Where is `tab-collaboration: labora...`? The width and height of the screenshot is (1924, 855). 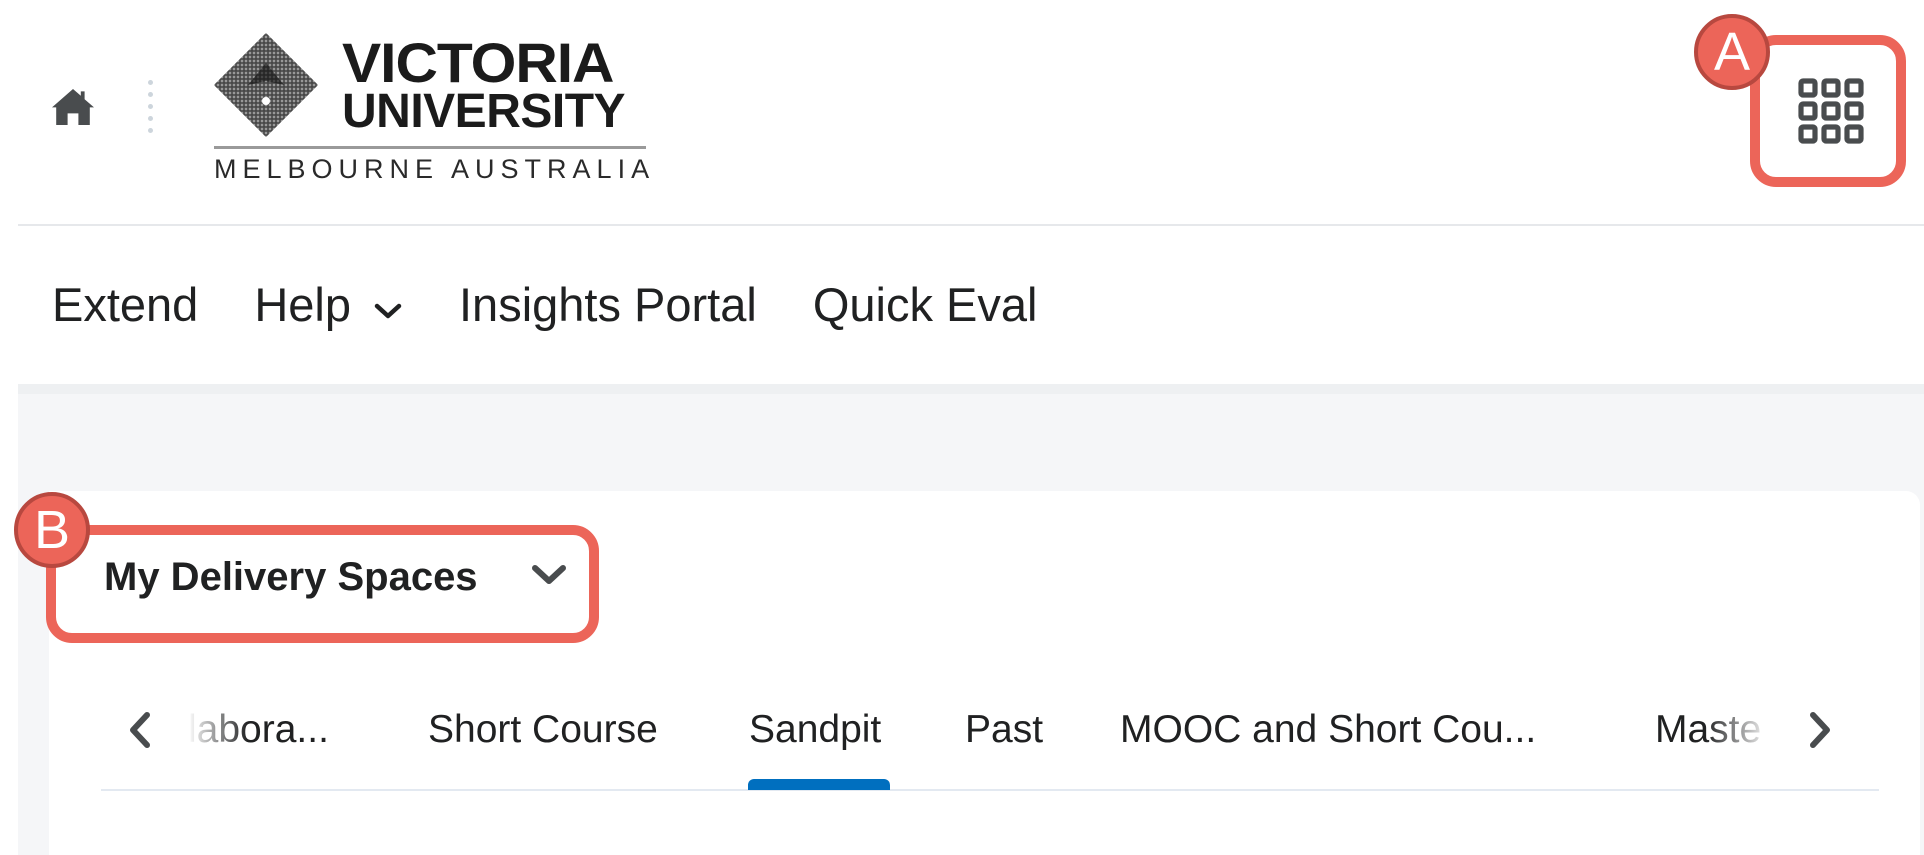 tab-collaboration: labora... is located at coordinates (258, 730).